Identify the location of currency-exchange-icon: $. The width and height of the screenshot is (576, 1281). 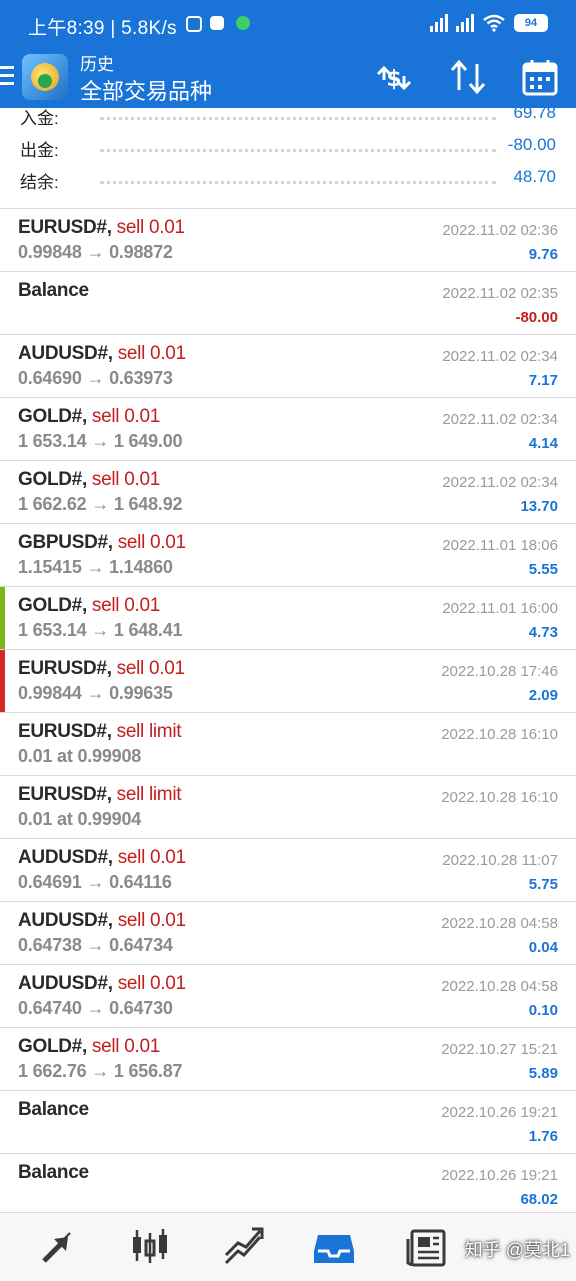
(394, 78).